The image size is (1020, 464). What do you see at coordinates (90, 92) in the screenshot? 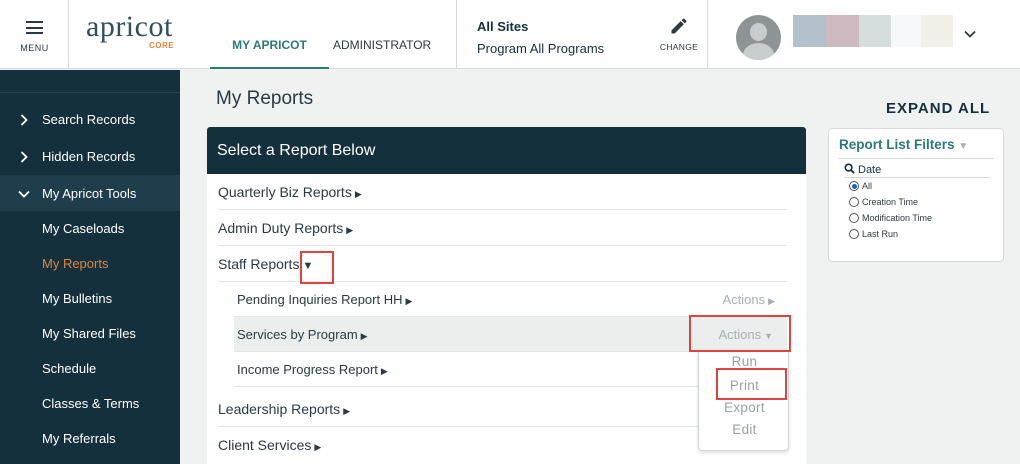
I see `sidebar-divider` at bounding box center [90, 92].